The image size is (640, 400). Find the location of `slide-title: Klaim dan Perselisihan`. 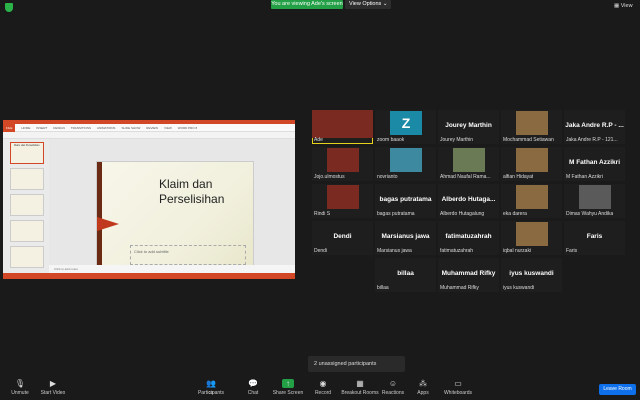

slide-title: Klaim dan Perselisihan is located at coordinates (205, 192).